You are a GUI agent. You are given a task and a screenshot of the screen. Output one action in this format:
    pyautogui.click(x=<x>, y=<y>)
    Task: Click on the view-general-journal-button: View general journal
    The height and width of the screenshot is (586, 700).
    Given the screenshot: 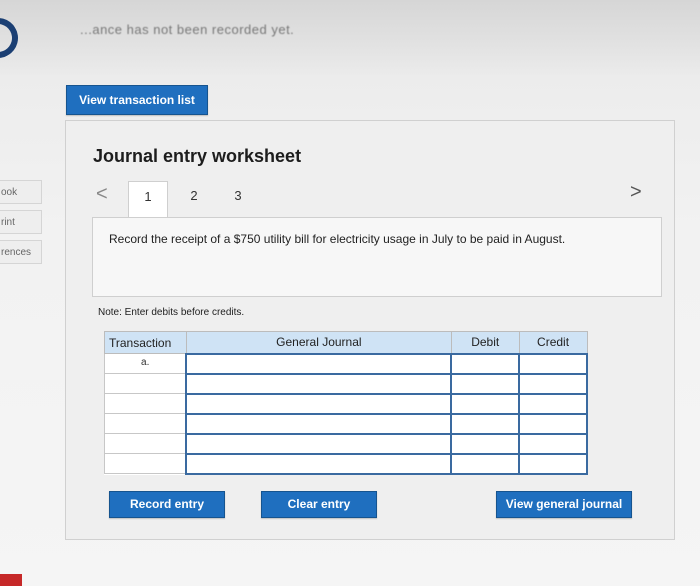 What is the action you would take?
    pyautogui.click(x=564, y=504)
    